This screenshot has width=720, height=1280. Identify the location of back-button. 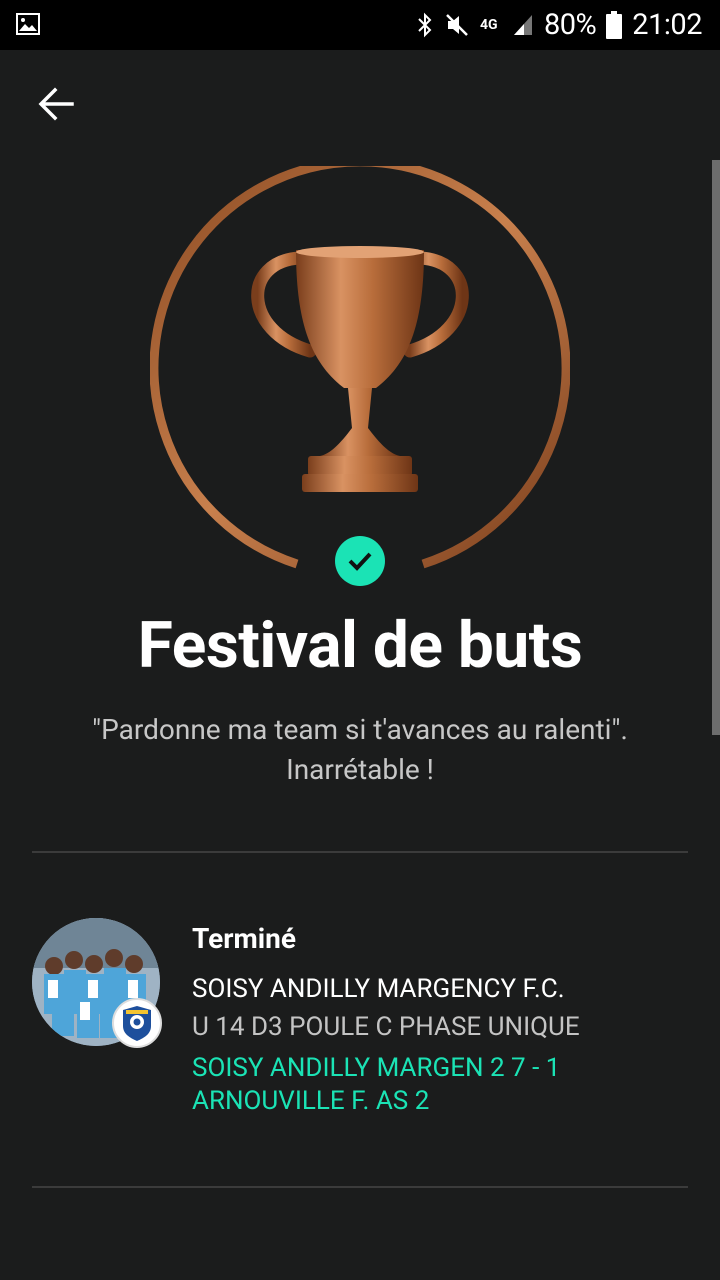
(56, 104).